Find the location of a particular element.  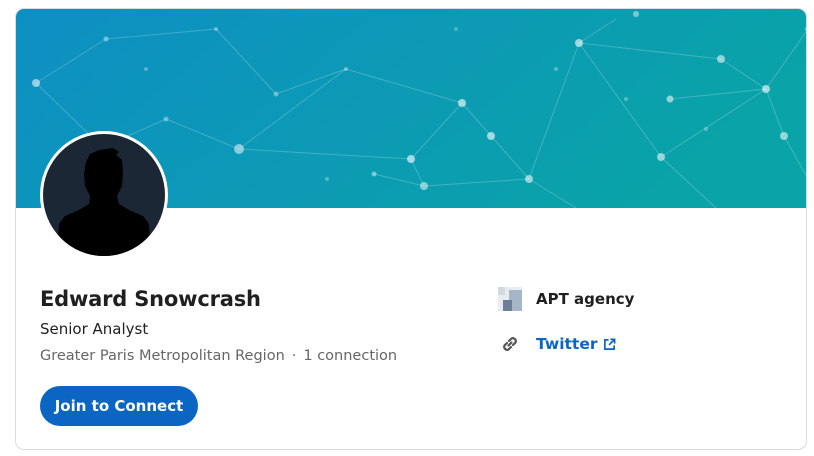

company-row: APT agency is located at coordinates (566, 299).